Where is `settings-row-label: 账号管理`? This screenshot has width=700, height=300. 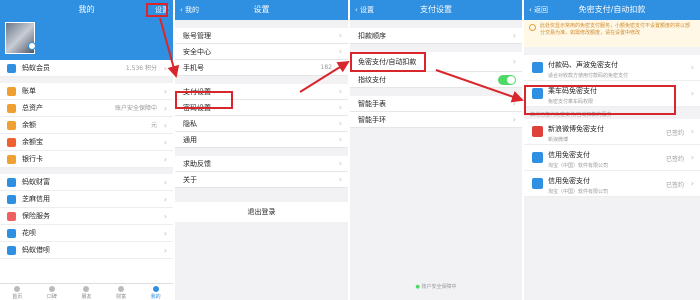
settings-row-label: 账号管理 is located at coordinates (197, 36).